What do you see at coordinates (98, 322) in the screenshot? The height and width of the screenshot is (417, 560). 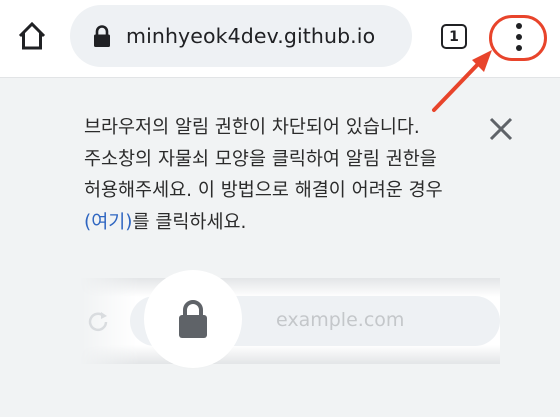 I see `reload-icon` at bounding box center [98, 322].